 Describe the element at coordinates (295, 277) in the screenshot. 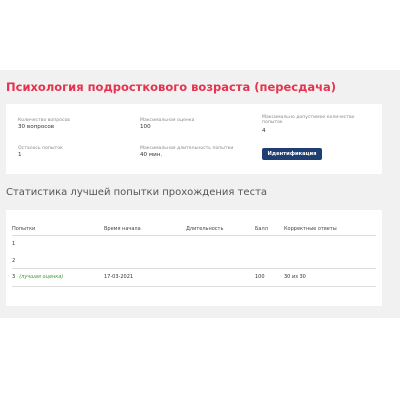

I see `row-correct-answers: 30 из 30` at that location.